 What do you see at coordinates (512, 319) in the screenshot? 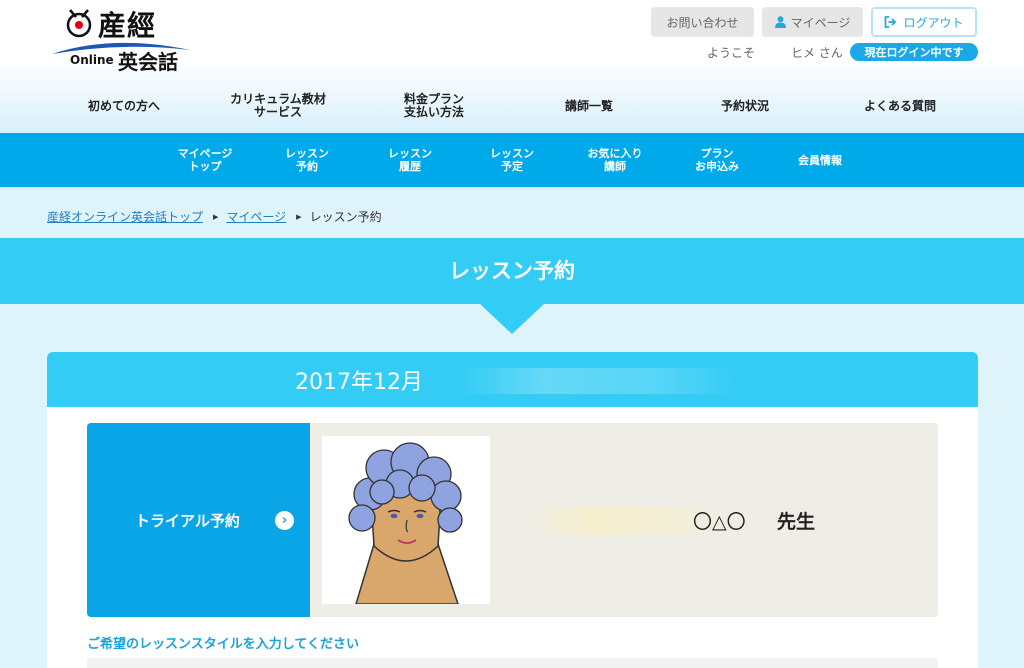
I see `title-down-arrow` at bounding box center [512, 319].